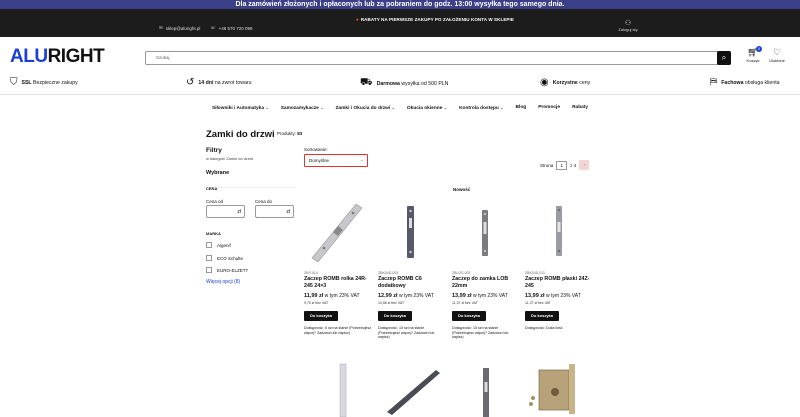 The image size is (800, 417). Describe the element at coordinates (549, 108) in the screenshot. I see `nav-item-promotions: Promocje` at that location.